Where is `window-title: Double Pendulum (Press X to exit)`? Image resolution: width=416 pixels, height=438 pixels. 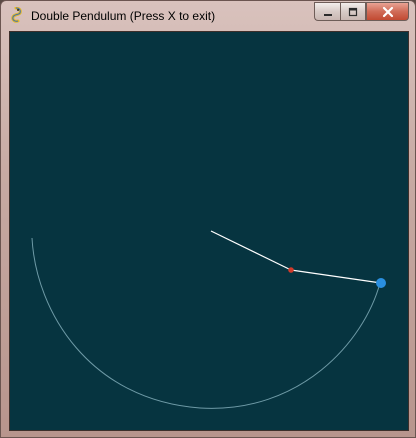 window-title: Double Pendulum (Press X to exit) is located at coordinates (123, 16).